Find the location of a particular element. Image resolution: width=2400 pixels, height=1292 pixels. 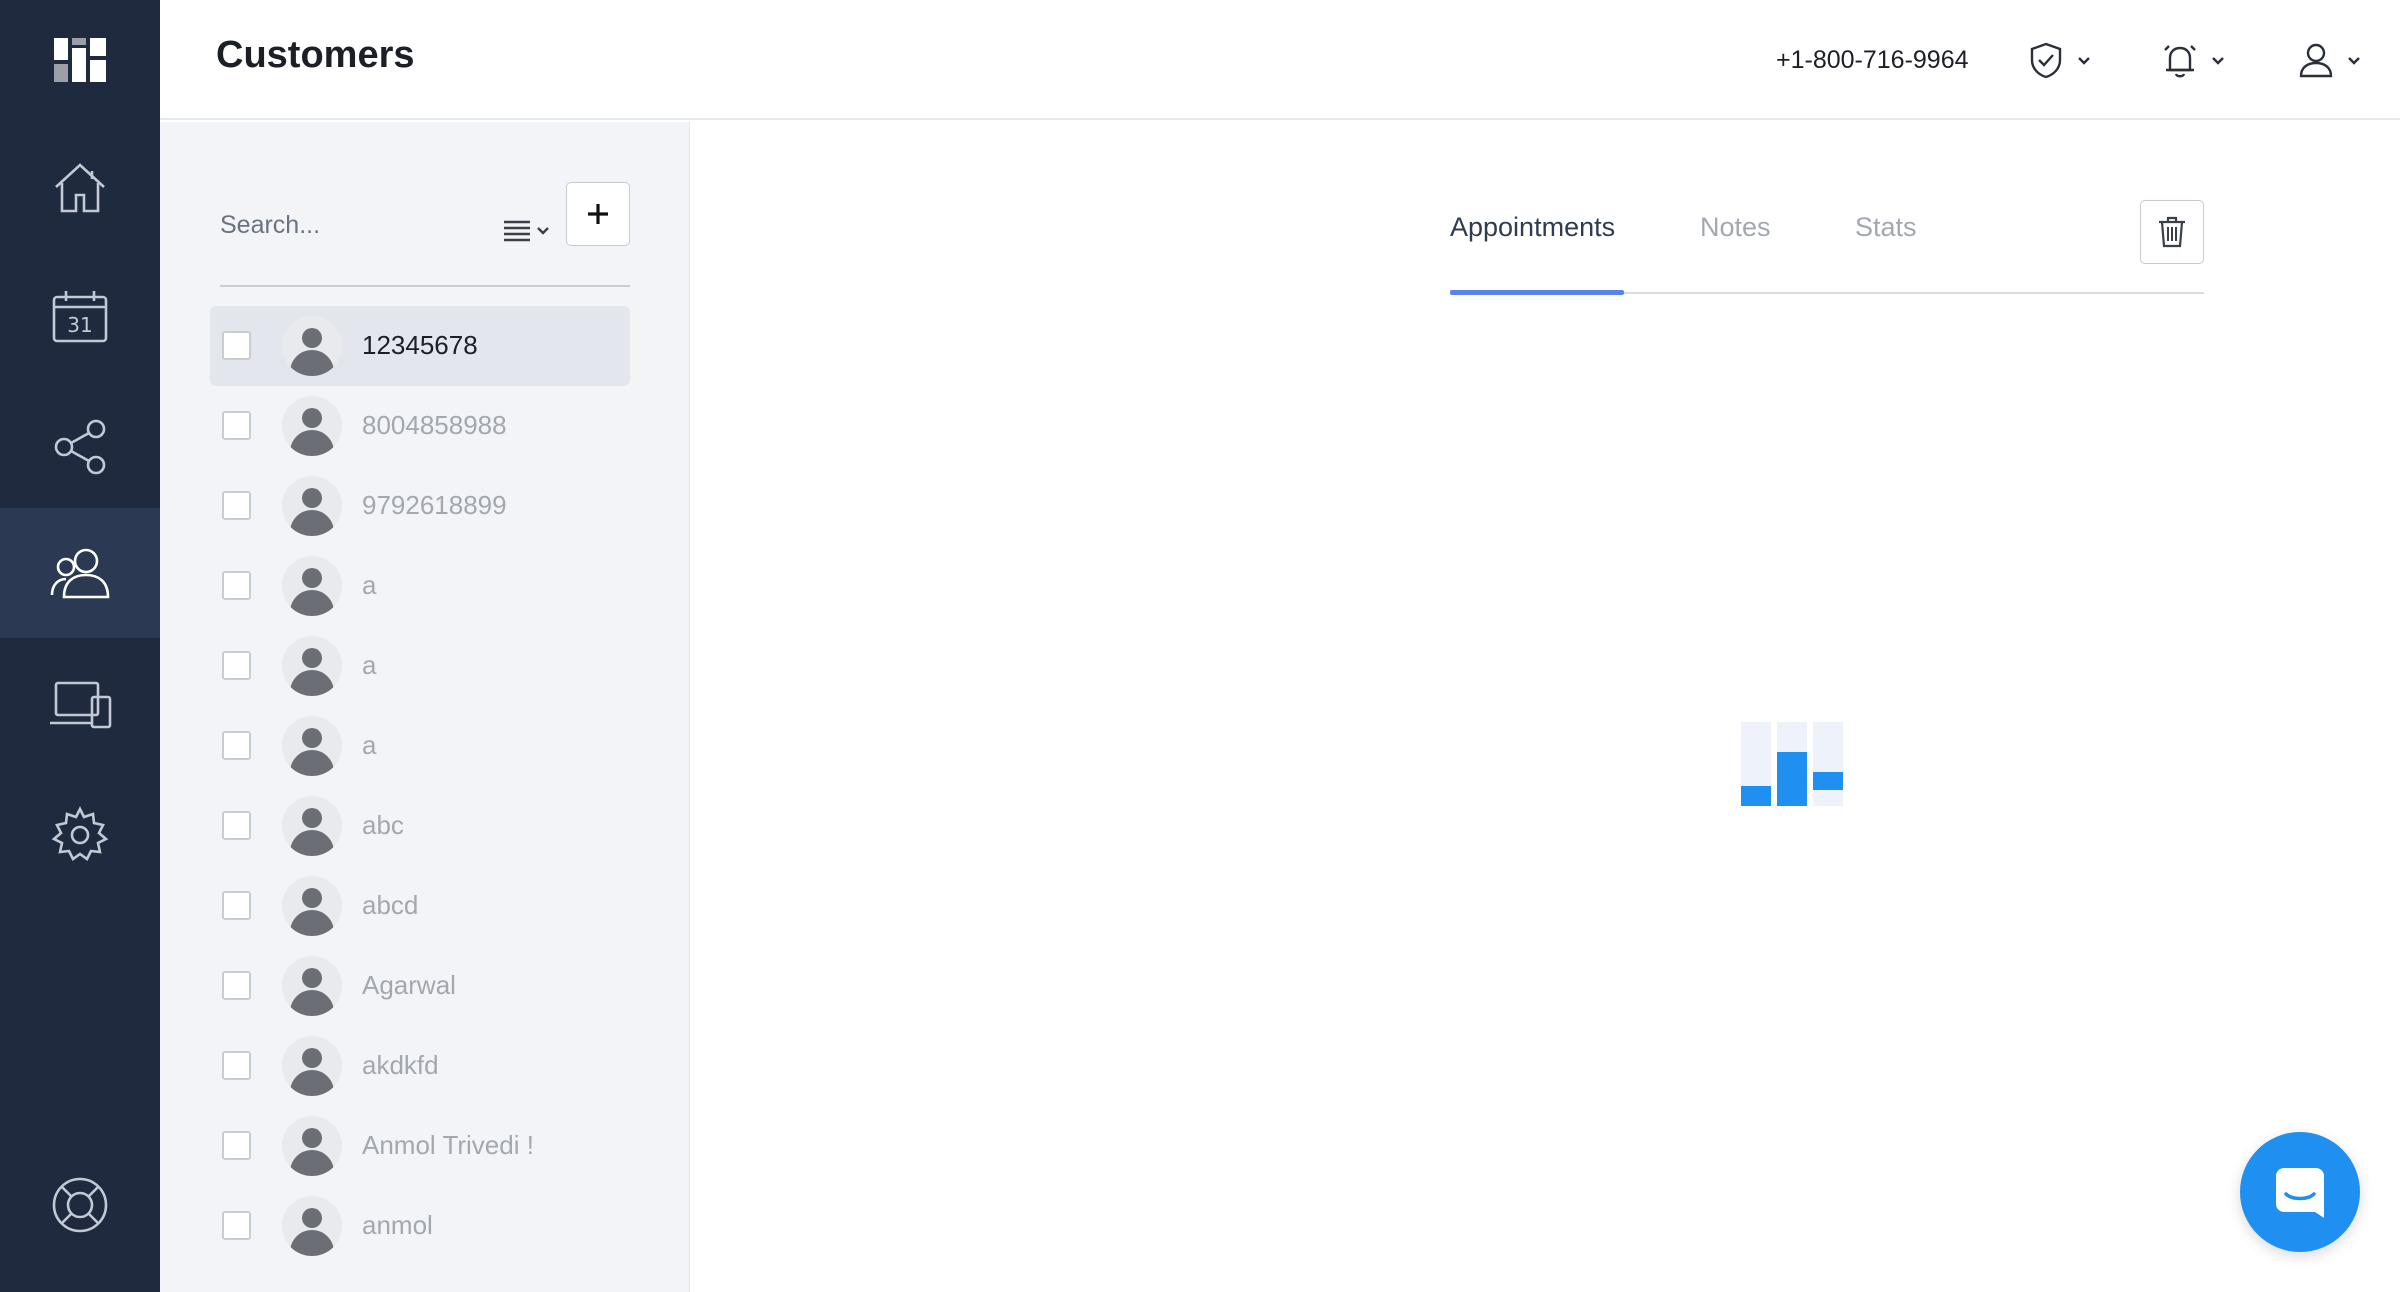

settings-icon is located at coordinates (80, 833).